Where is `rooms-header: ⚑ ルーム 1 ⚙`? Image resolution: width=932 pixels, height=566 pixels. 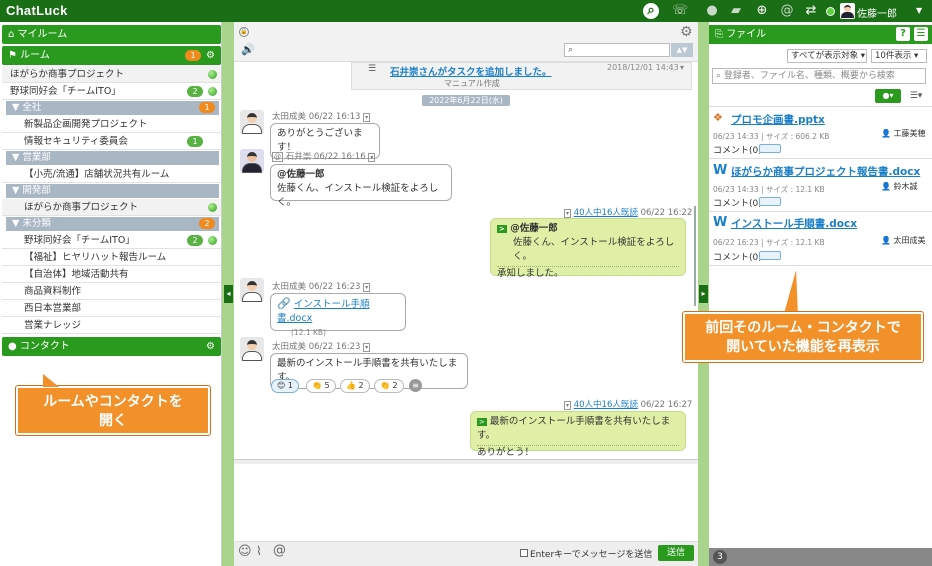
rooms-header: ⚑ ルーム 1 ⚙ is located at coordinates (111, 55).